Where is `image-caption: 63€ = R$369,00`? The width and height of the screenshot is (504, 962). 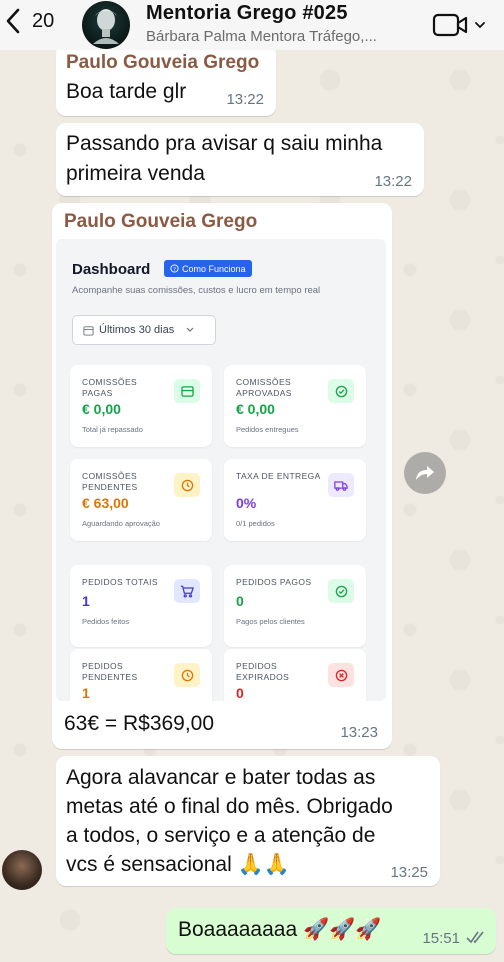 image-caption: 63€ = R$369,00 is located at coordinates (139, 723).